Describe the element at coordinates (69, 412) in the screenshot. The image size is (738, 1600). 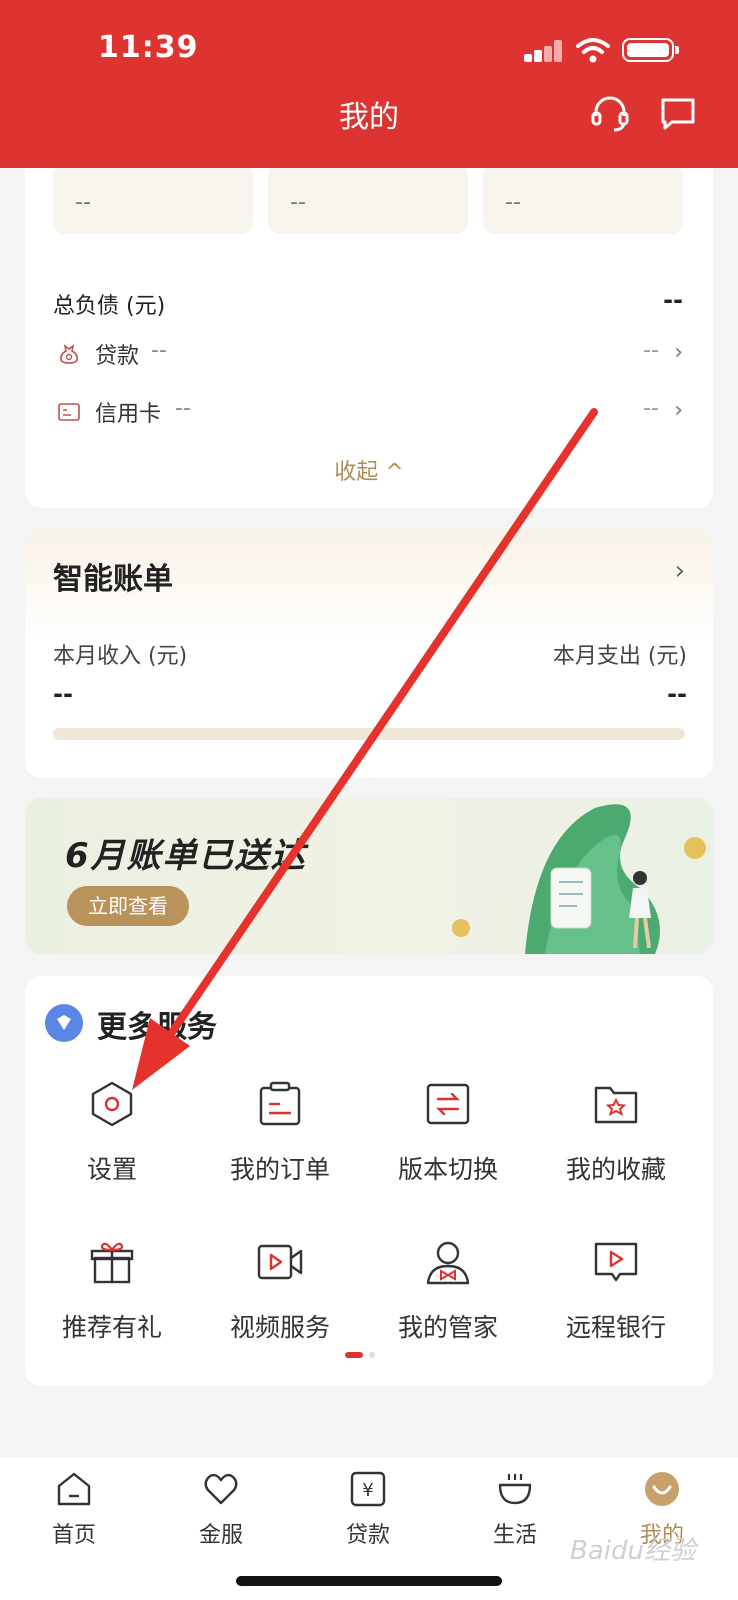
I see `credit-card-icon` at that location.